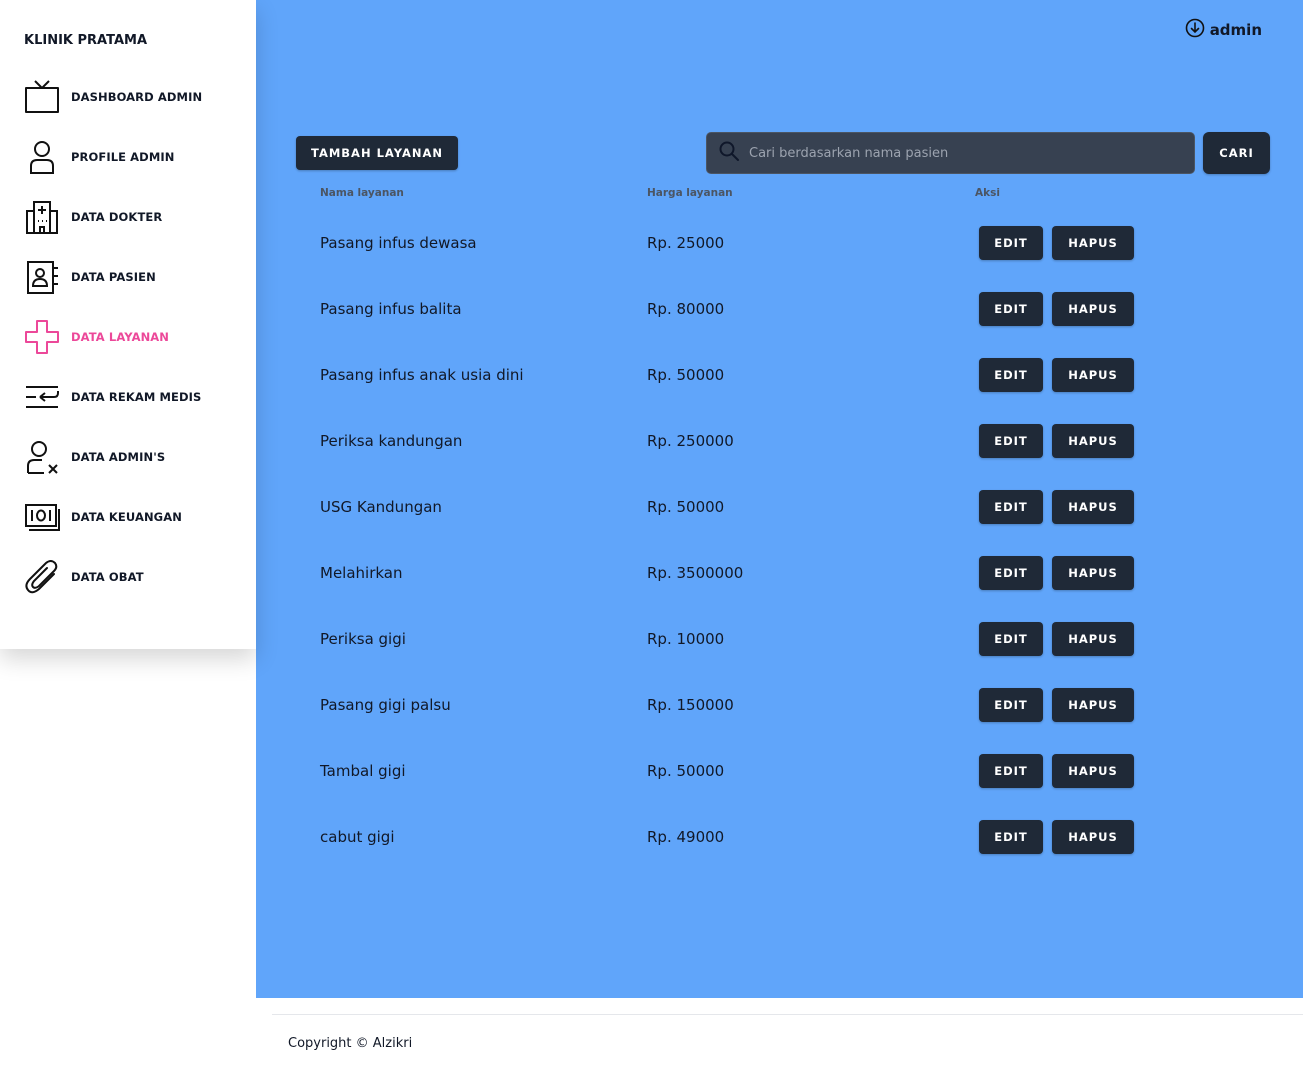 The height and width of the screenshot is (1075, 1303). What do you see at coordinates (86, 40) in the screenshot?
I see `brand-title: KLINIK PRATAMA` at bounding box center [86, 40].